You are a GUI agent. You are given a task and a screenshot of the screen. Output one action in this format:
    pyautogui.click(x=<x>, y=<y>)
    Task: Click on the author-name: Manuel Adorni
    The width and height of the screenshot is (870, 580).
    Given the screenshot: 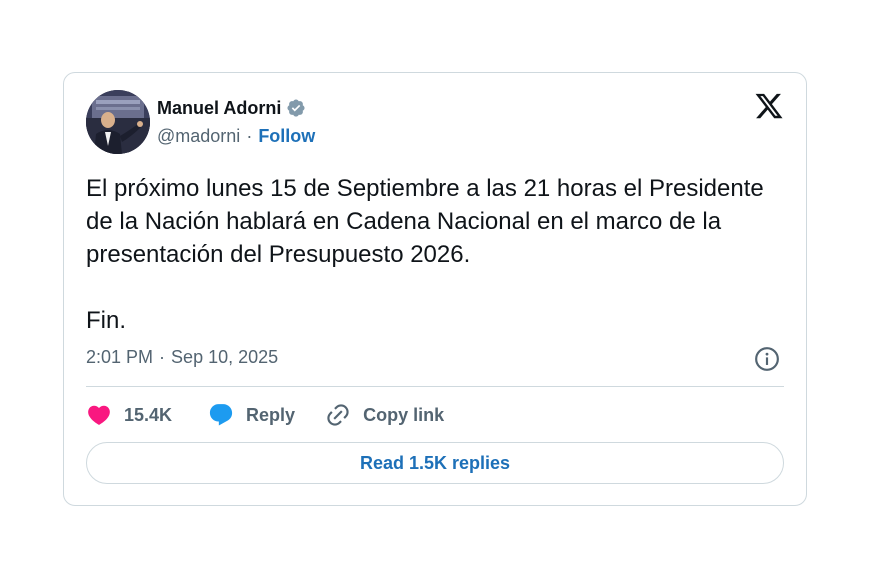 What is the action you would take?
    pyautogui.click(x=219, y=108)
    